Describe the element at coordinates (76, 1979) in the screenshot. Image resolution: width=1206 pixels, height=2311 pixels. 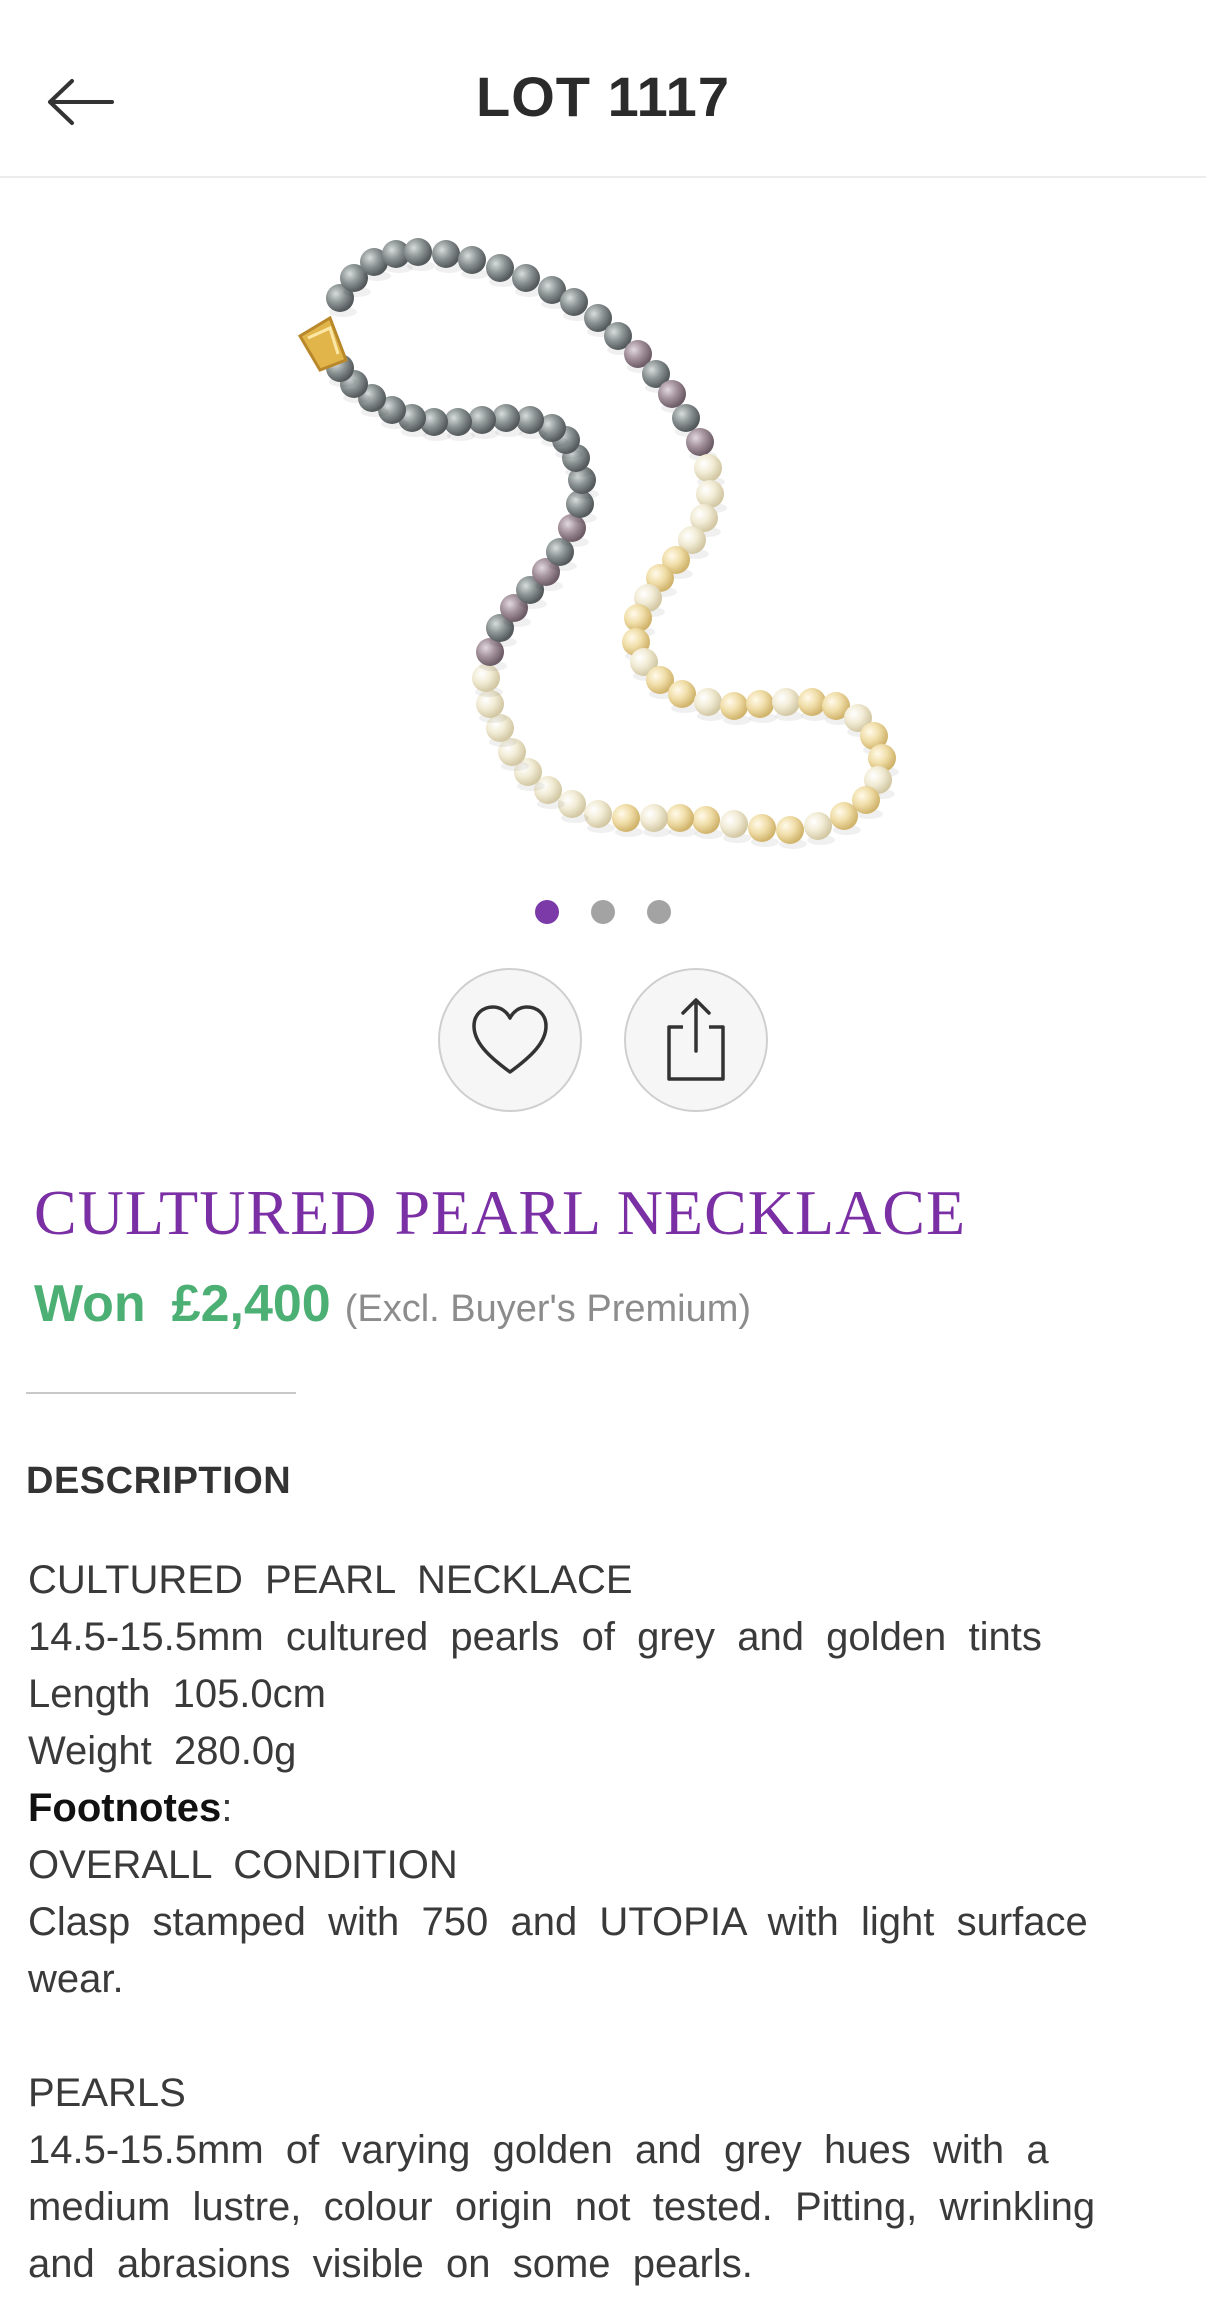
I see `condition-line: wear.` at that location.